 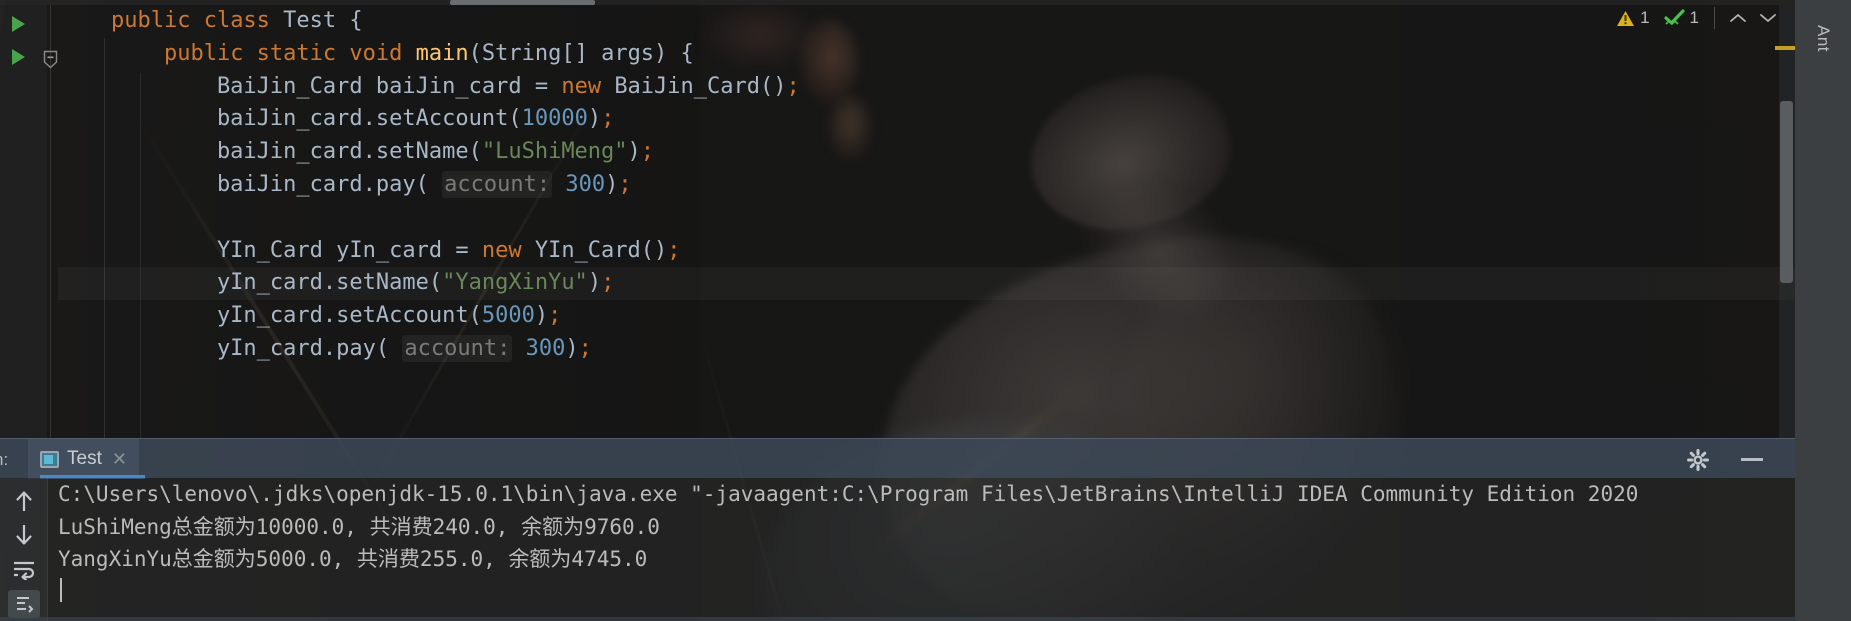 What do you see at coordinates (926, 119) in the screenshot?
I see `code-line: baiJin_card.setAccount(10000);` at bounding box center [926, 119].